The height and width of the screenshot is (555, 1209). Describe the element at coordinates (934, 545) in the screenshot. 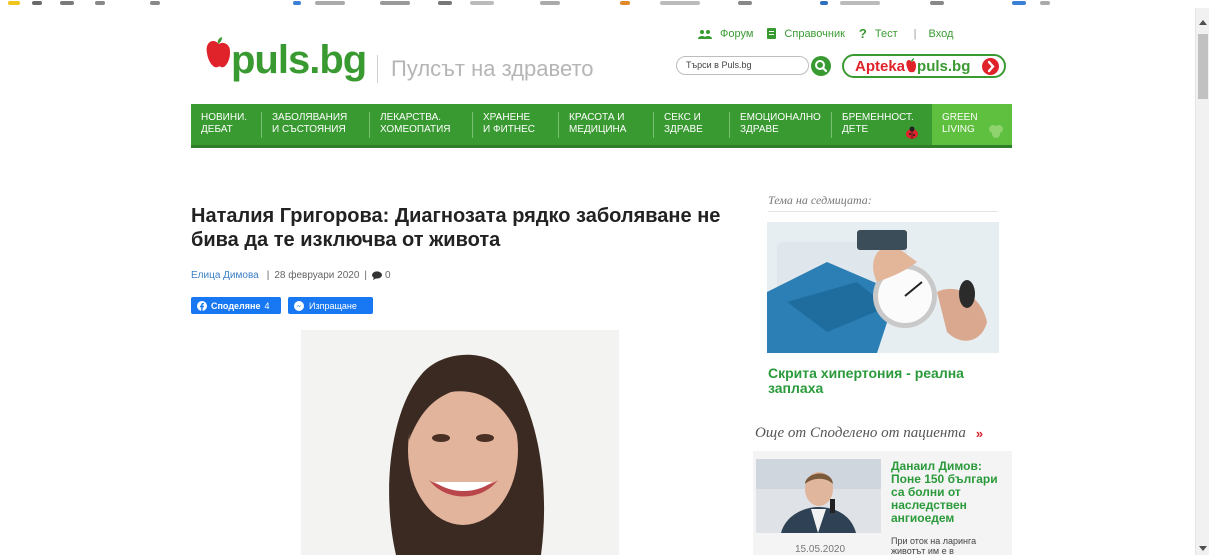

I see `related-article-excerpt: При оток на ларинга животът им е в` at that location.